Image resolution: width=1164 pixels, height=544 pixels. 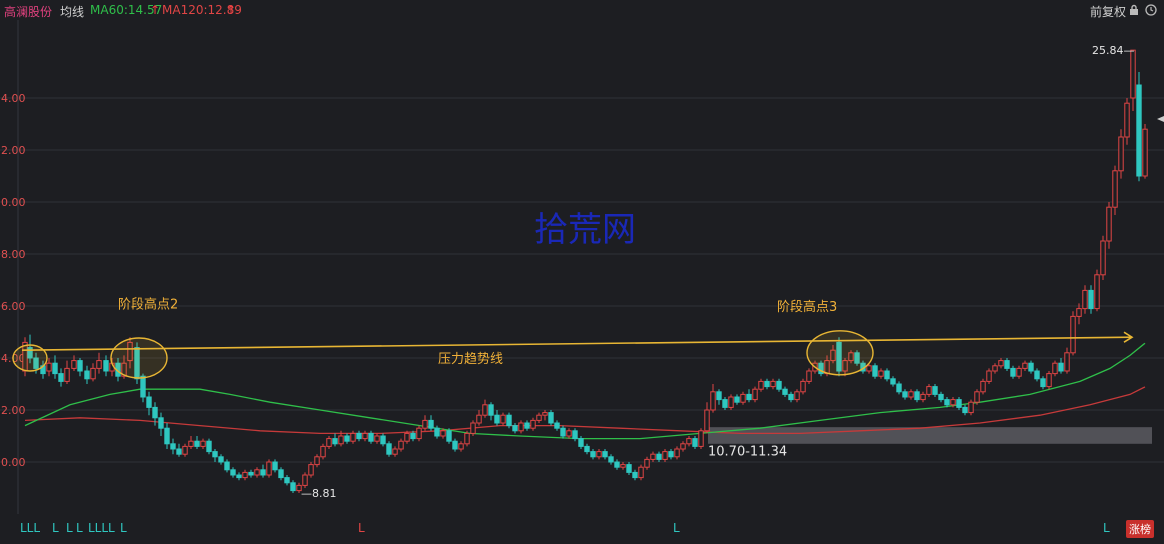 What do you see at coordinates (1140, 529) in the screenshot?
I see `zhangbang-badge-label: 涨榜` at bounding box center [1140, 529].